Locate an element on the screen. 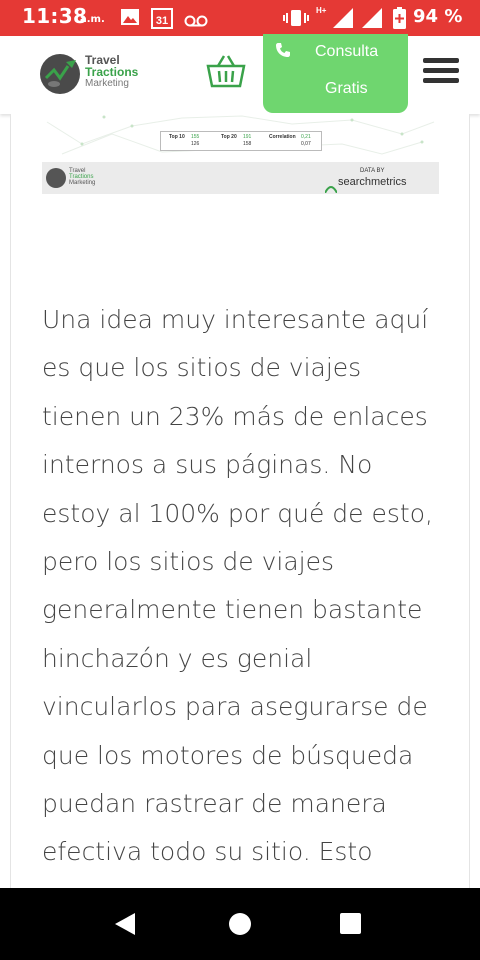  battery-percent: 94 % is located at coordinates (438, 16).